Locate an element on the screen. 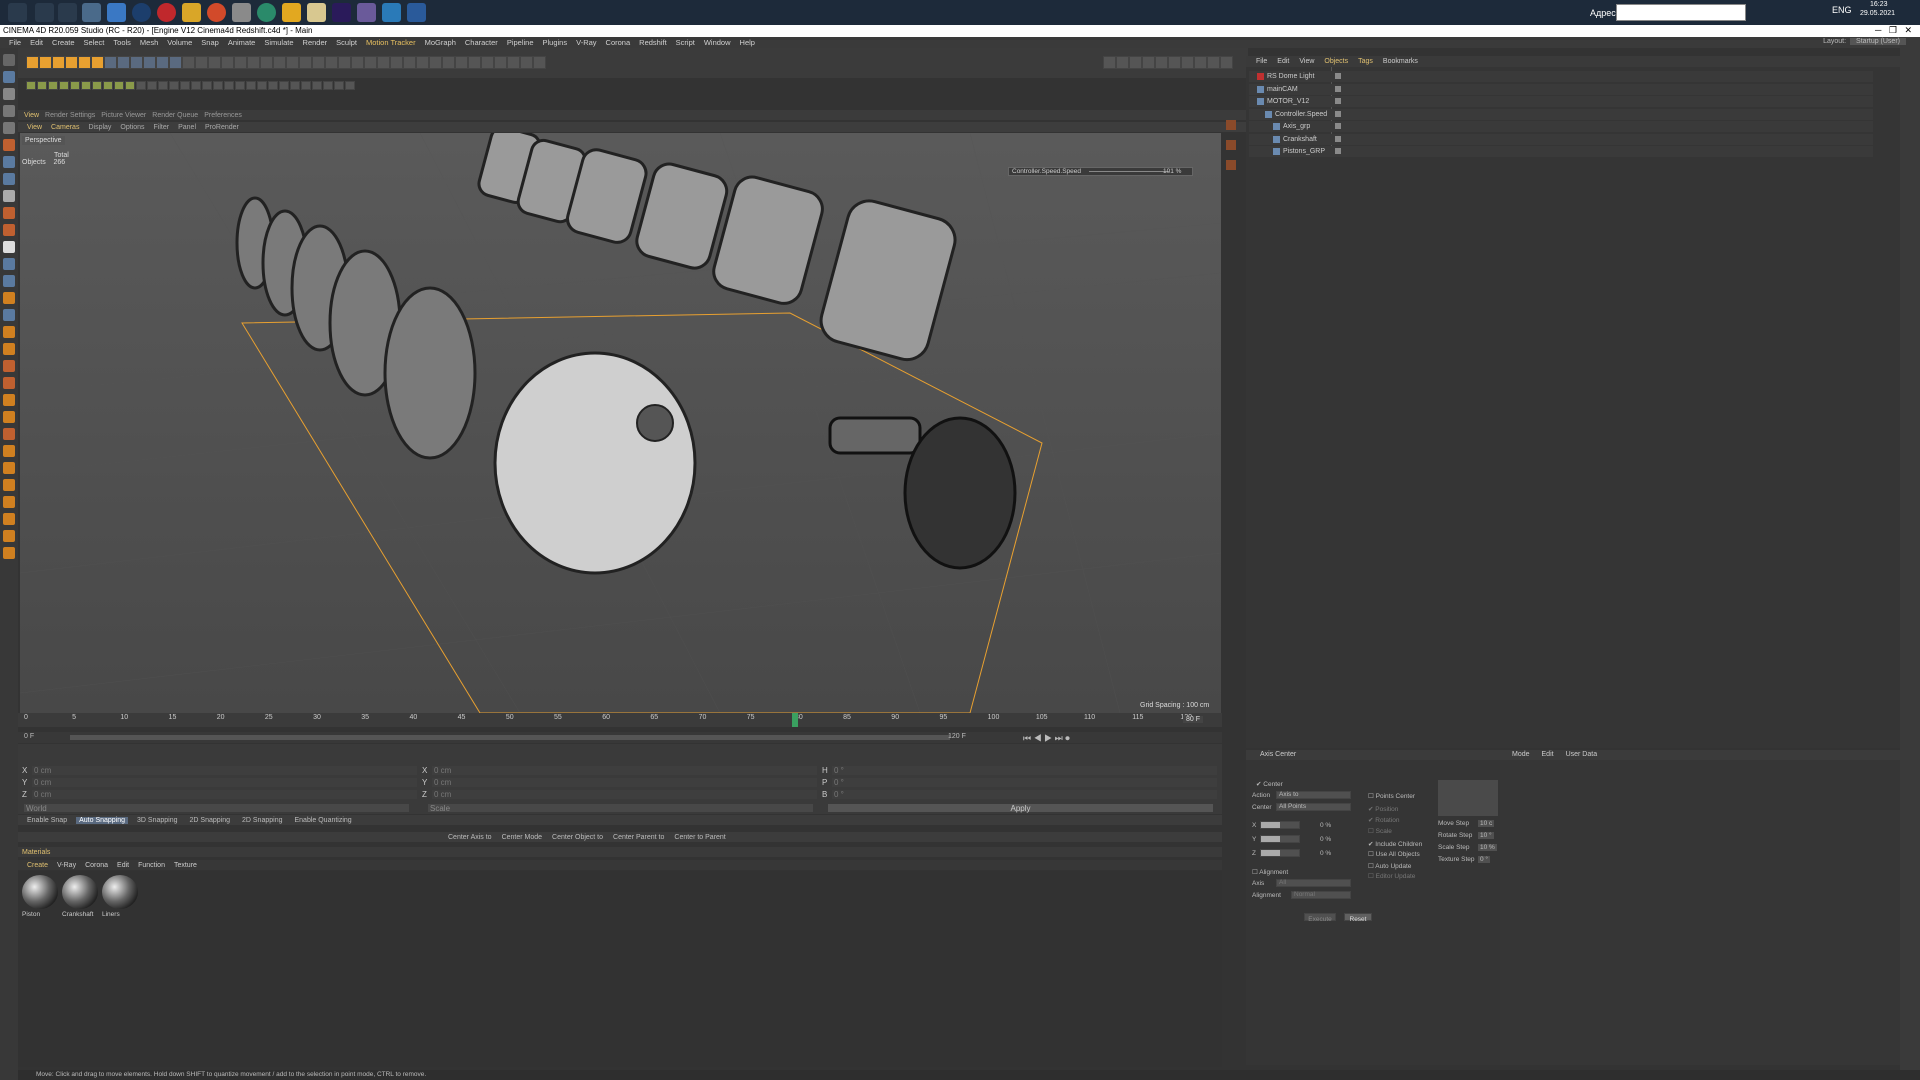 This screenshot has height=1080, width=1920. menu-mograph: MoGraph is located at coordinates (440, 42).